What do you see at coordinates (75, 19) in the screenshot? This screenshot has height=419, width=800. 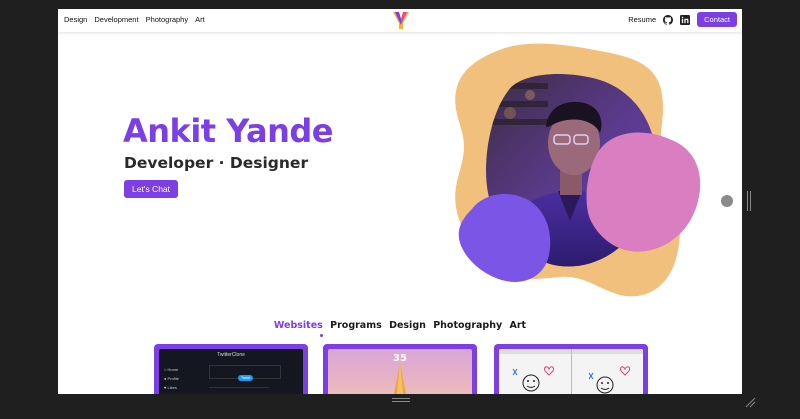 I see `nav-link-design: Design` at bounding box center [75, 19].